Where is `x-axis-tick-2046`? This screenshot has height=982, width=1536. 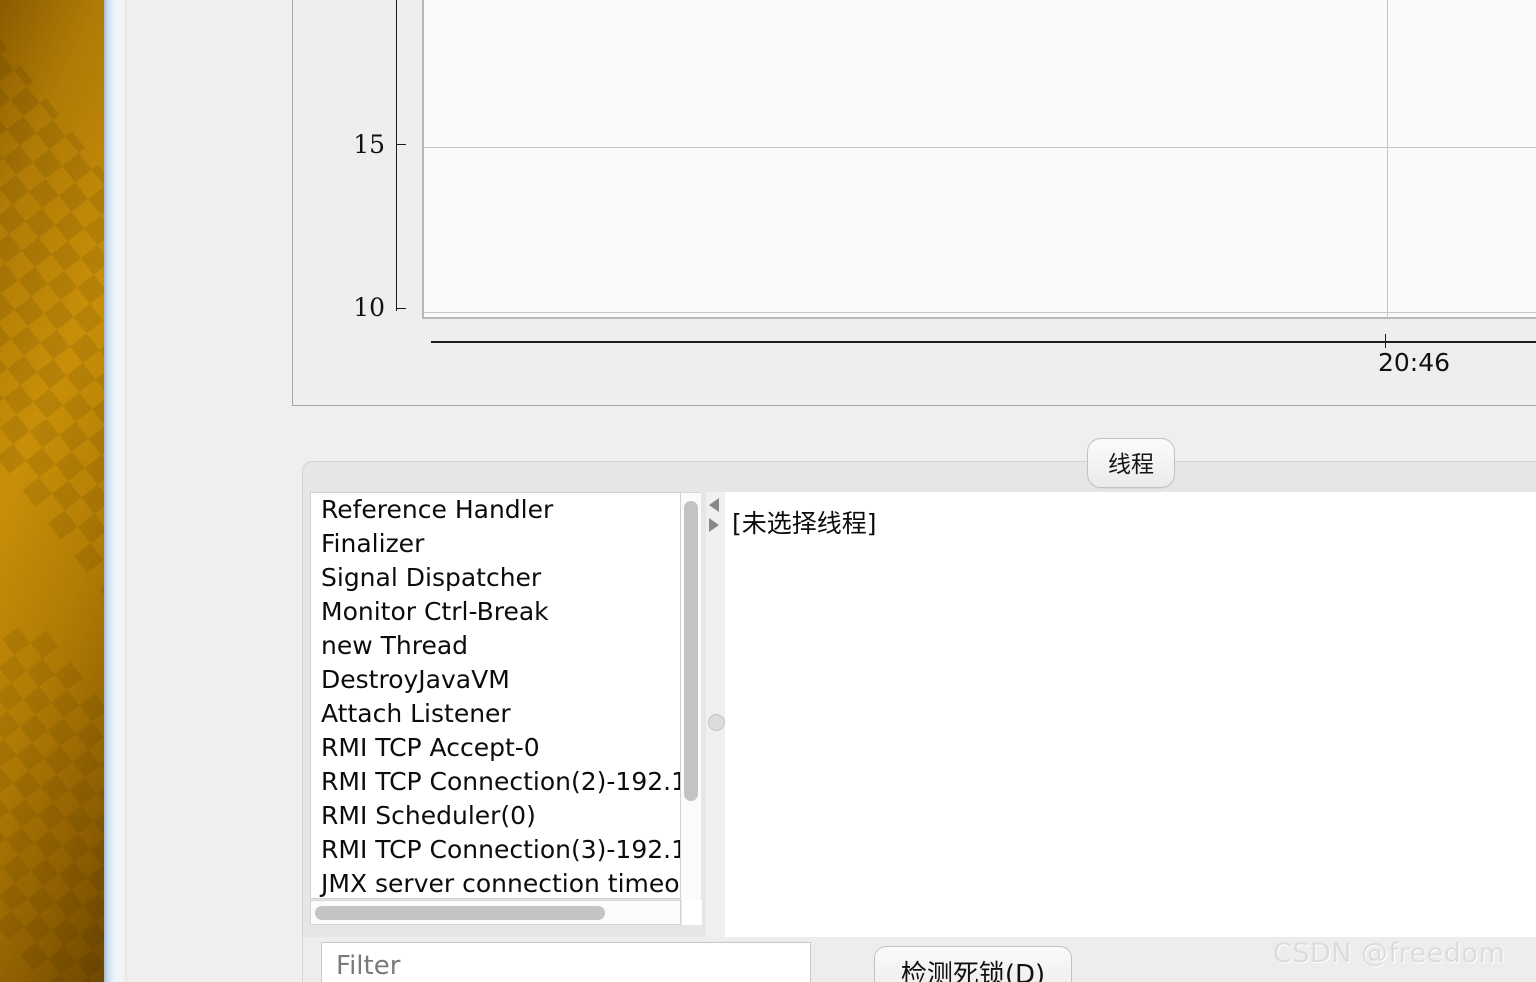
x-axis-tick-2046 is located at coordinates (1385, 341).